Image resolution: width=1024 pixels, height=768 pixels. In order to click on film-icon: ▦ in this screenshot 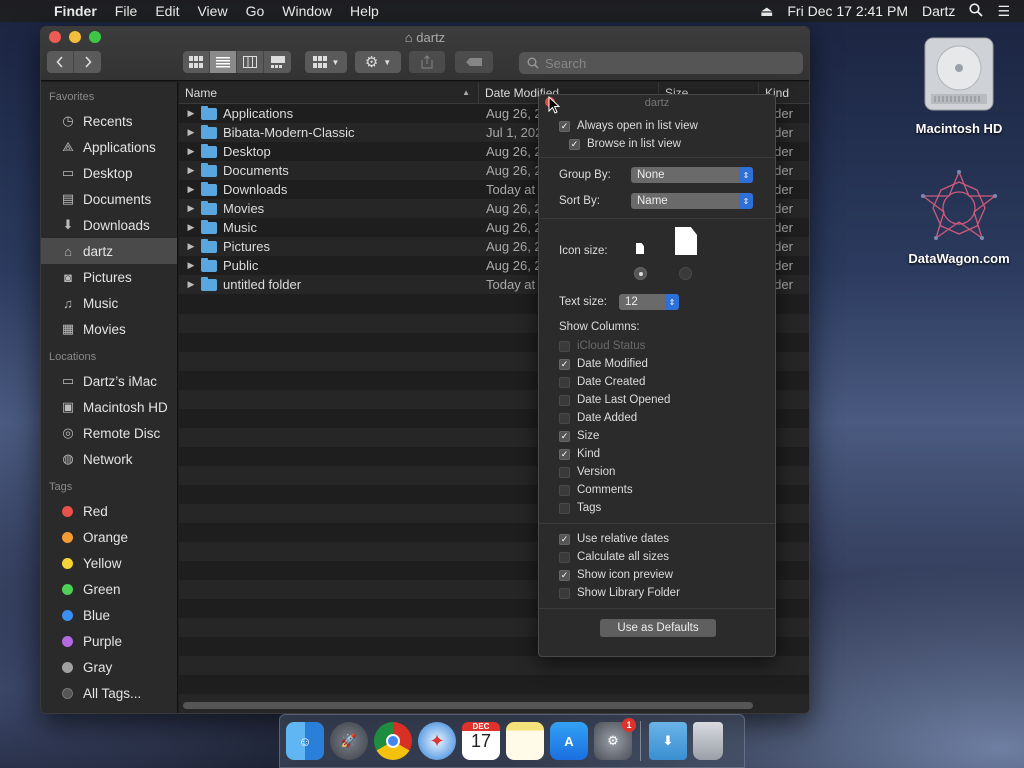, I will do `click(68, 328)`.